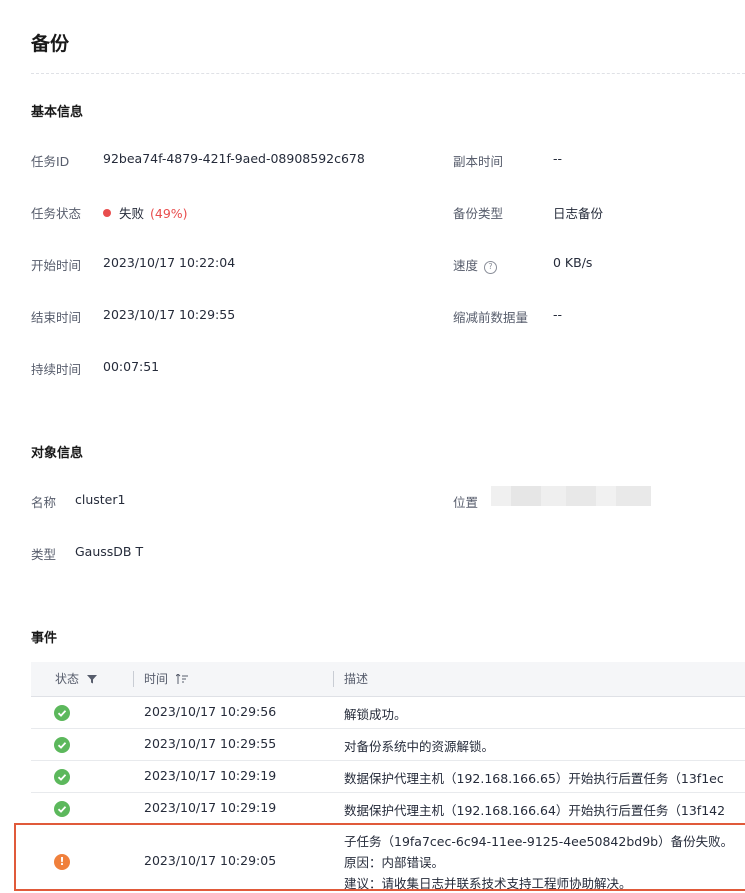 The height and width of the screenshot is (893, 745). I want to click on column-status-label: 状态, so click(67, 679).